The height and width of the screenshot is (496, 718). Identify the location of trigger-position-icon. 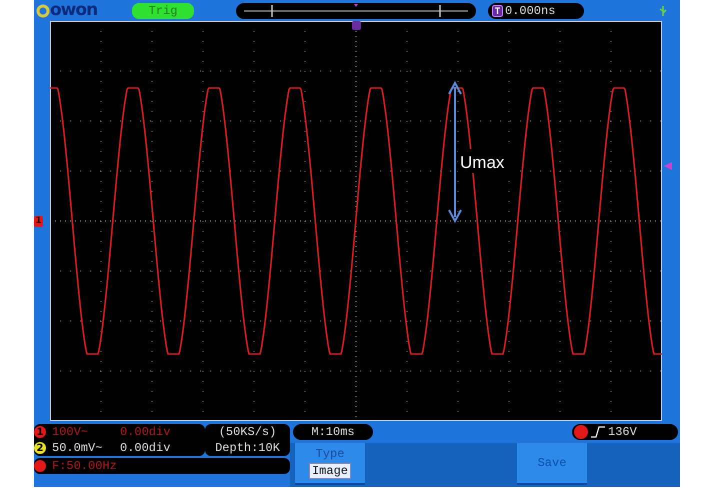
(497, 10).